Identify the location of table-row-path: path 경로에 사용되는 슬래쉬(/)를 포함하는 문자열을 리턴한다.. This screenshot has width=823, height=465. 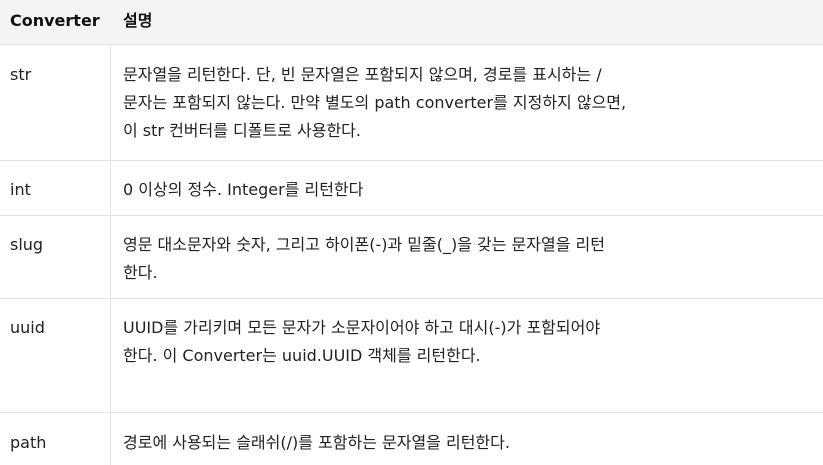
(411, 438).